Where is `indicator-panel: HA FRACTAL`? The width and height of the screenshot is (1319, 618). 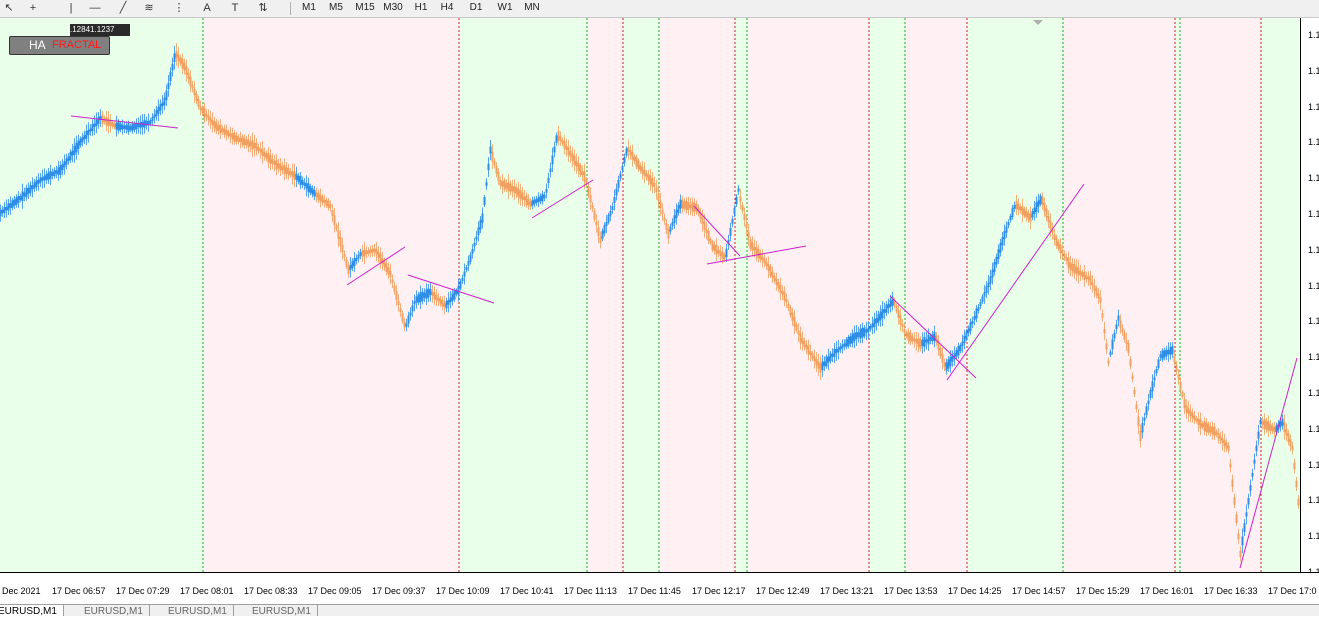 indicator-panel: HA FRACTAL is located at coordinates (59, 45).